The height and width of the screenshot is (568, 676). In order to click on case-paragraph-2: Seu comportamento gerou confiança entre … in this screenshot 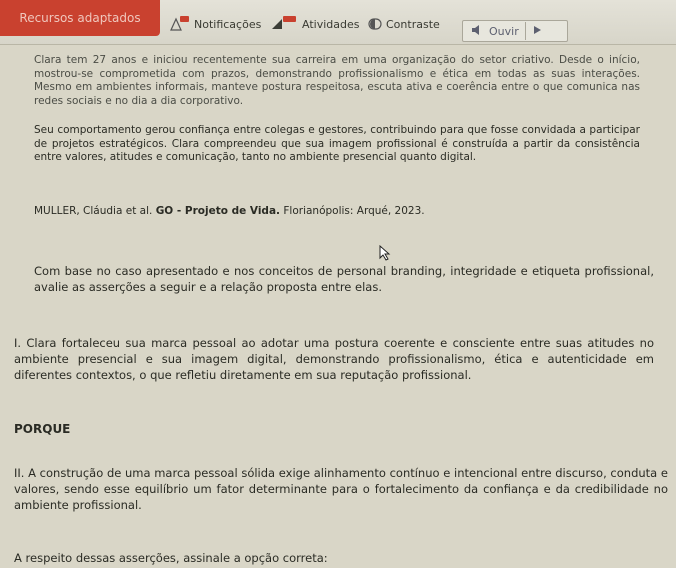, I will do `click(337, 143)`.